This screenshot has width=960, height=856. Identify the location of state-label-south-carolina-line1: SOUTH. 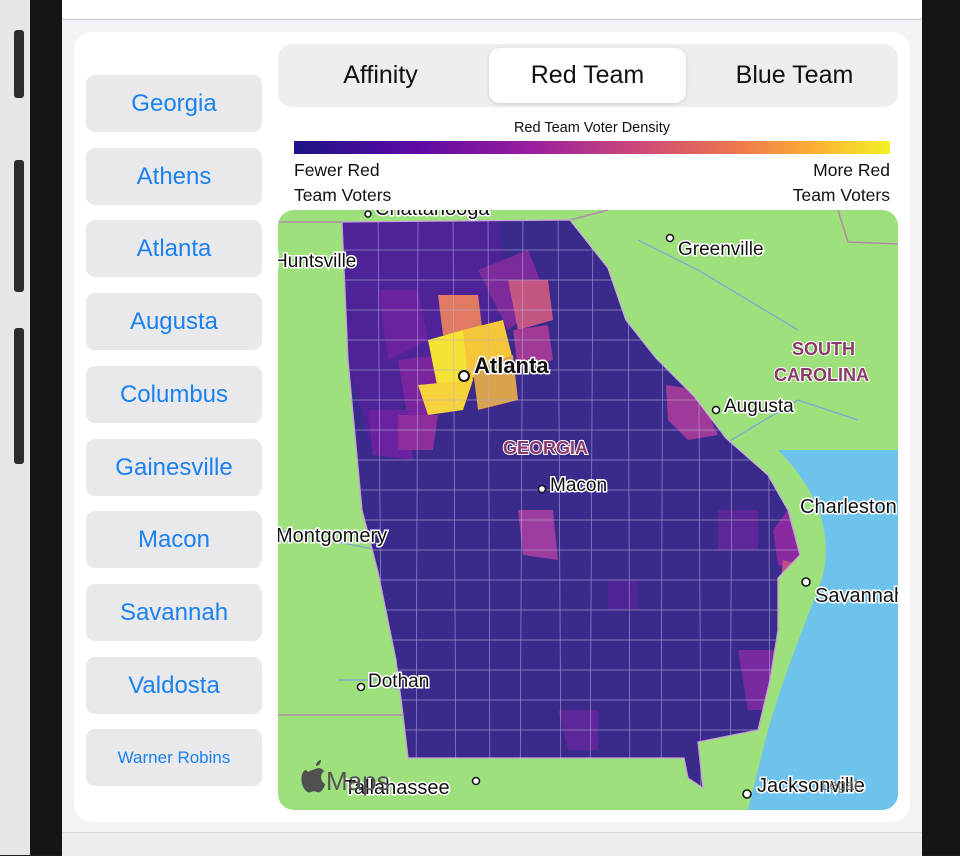
(823, 349).